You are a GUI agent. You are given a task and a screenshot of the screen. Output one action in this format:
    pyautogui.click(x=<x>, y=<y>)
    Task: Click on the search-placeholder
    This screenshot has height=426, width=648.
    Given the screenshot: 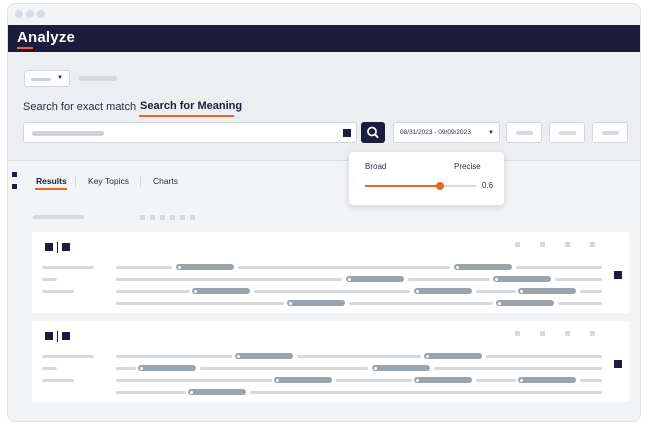 What is the action you would take?
    pyautogui.click(x=68, y=133)
    